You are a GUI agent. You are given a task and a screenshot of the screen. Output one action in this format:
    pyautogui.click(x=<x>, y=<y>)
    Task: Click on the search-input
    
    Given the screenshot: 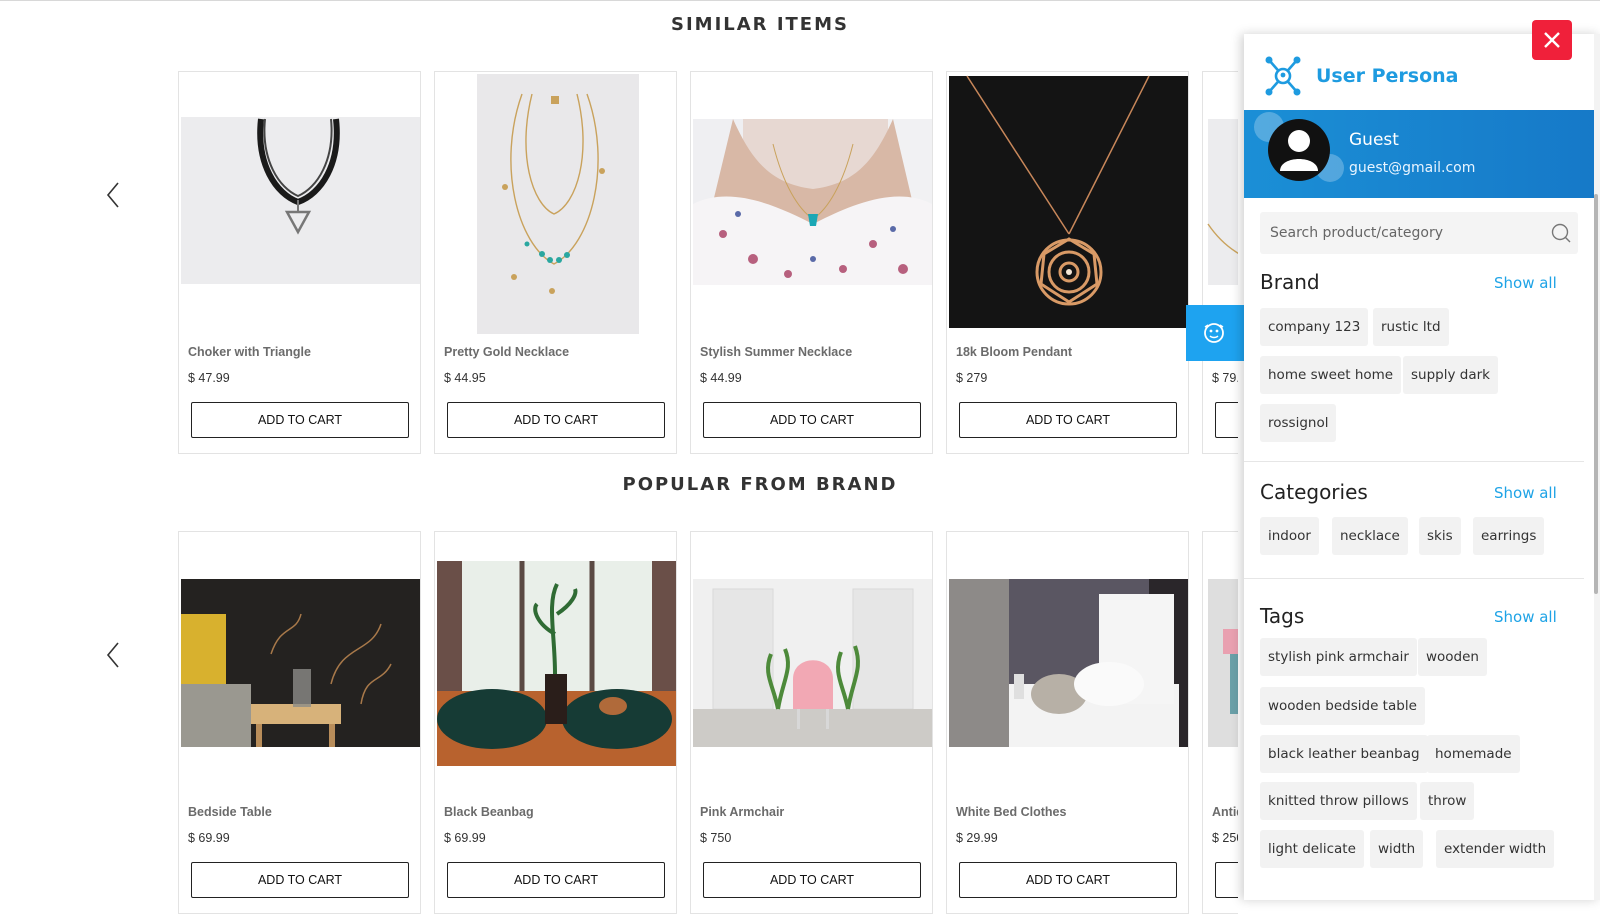 What is the action you would take?
    pyautogui.click(x=1419, y=233)
    